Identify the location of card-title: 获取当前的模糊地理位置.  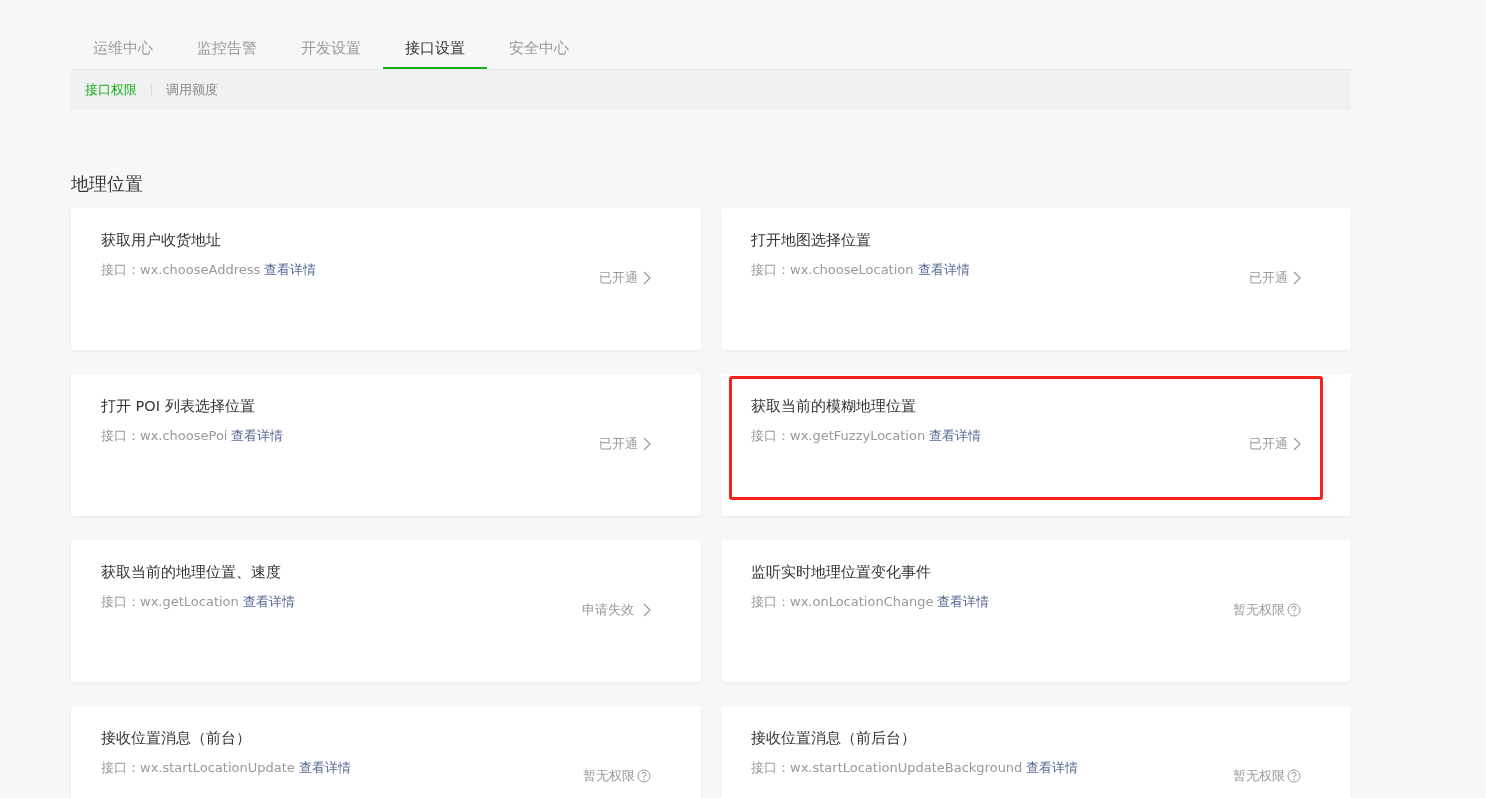
(834, 406).